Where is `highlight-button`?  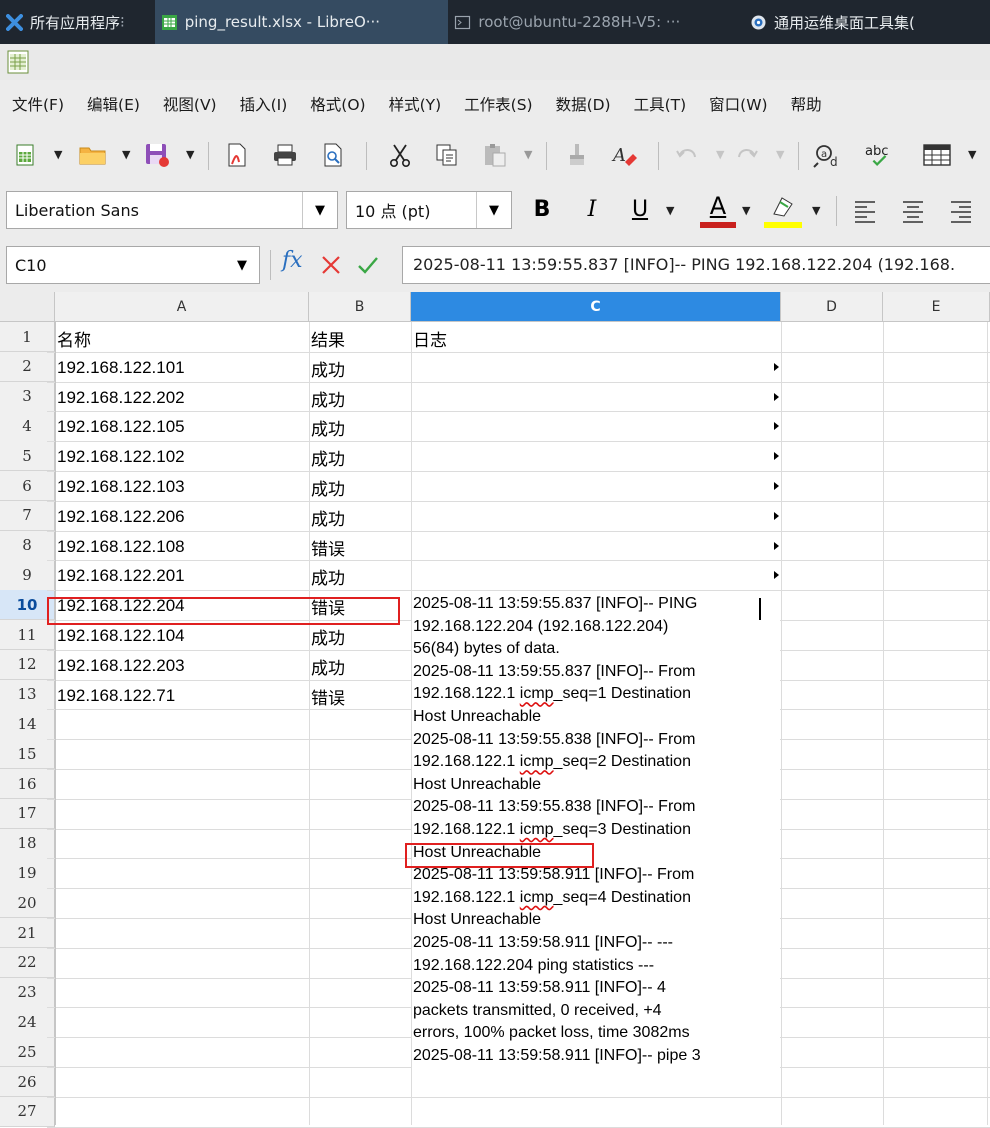
highlight-button is located at coordinates (783, 211).